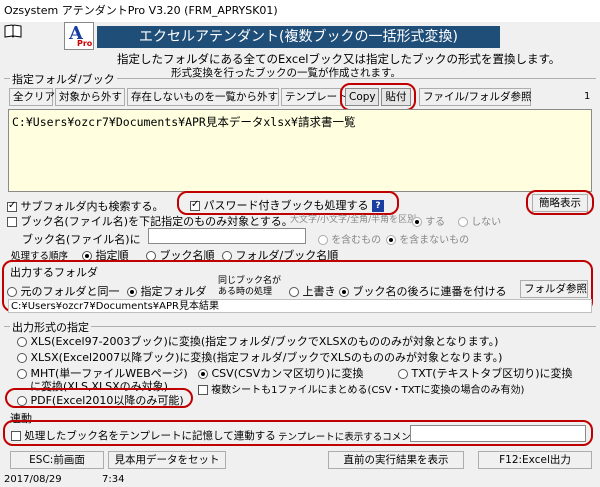 The height and width of the screenshot is (487, 600). I want to click on contain-yes-radio, so click(323, 240).